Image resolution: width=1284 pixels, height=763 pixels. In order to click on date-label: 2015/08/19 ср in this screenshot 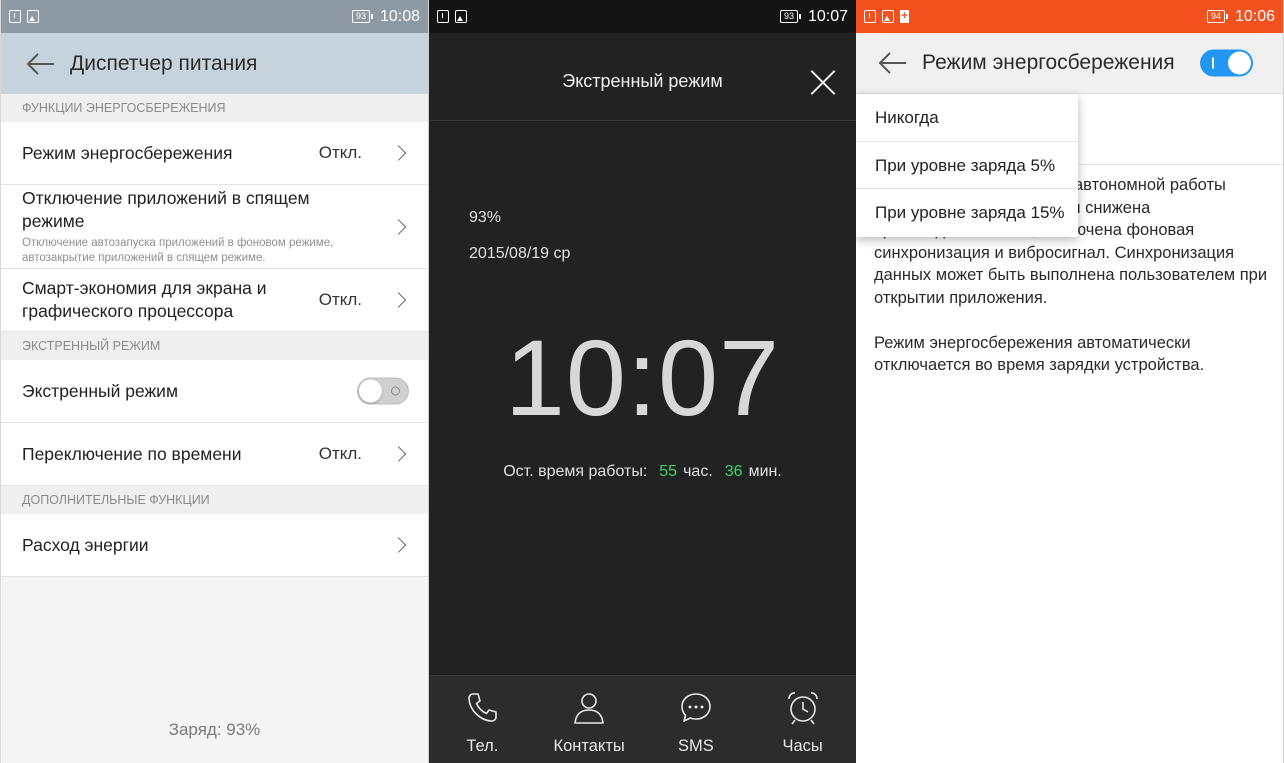, I will do `click(520, 253)`.